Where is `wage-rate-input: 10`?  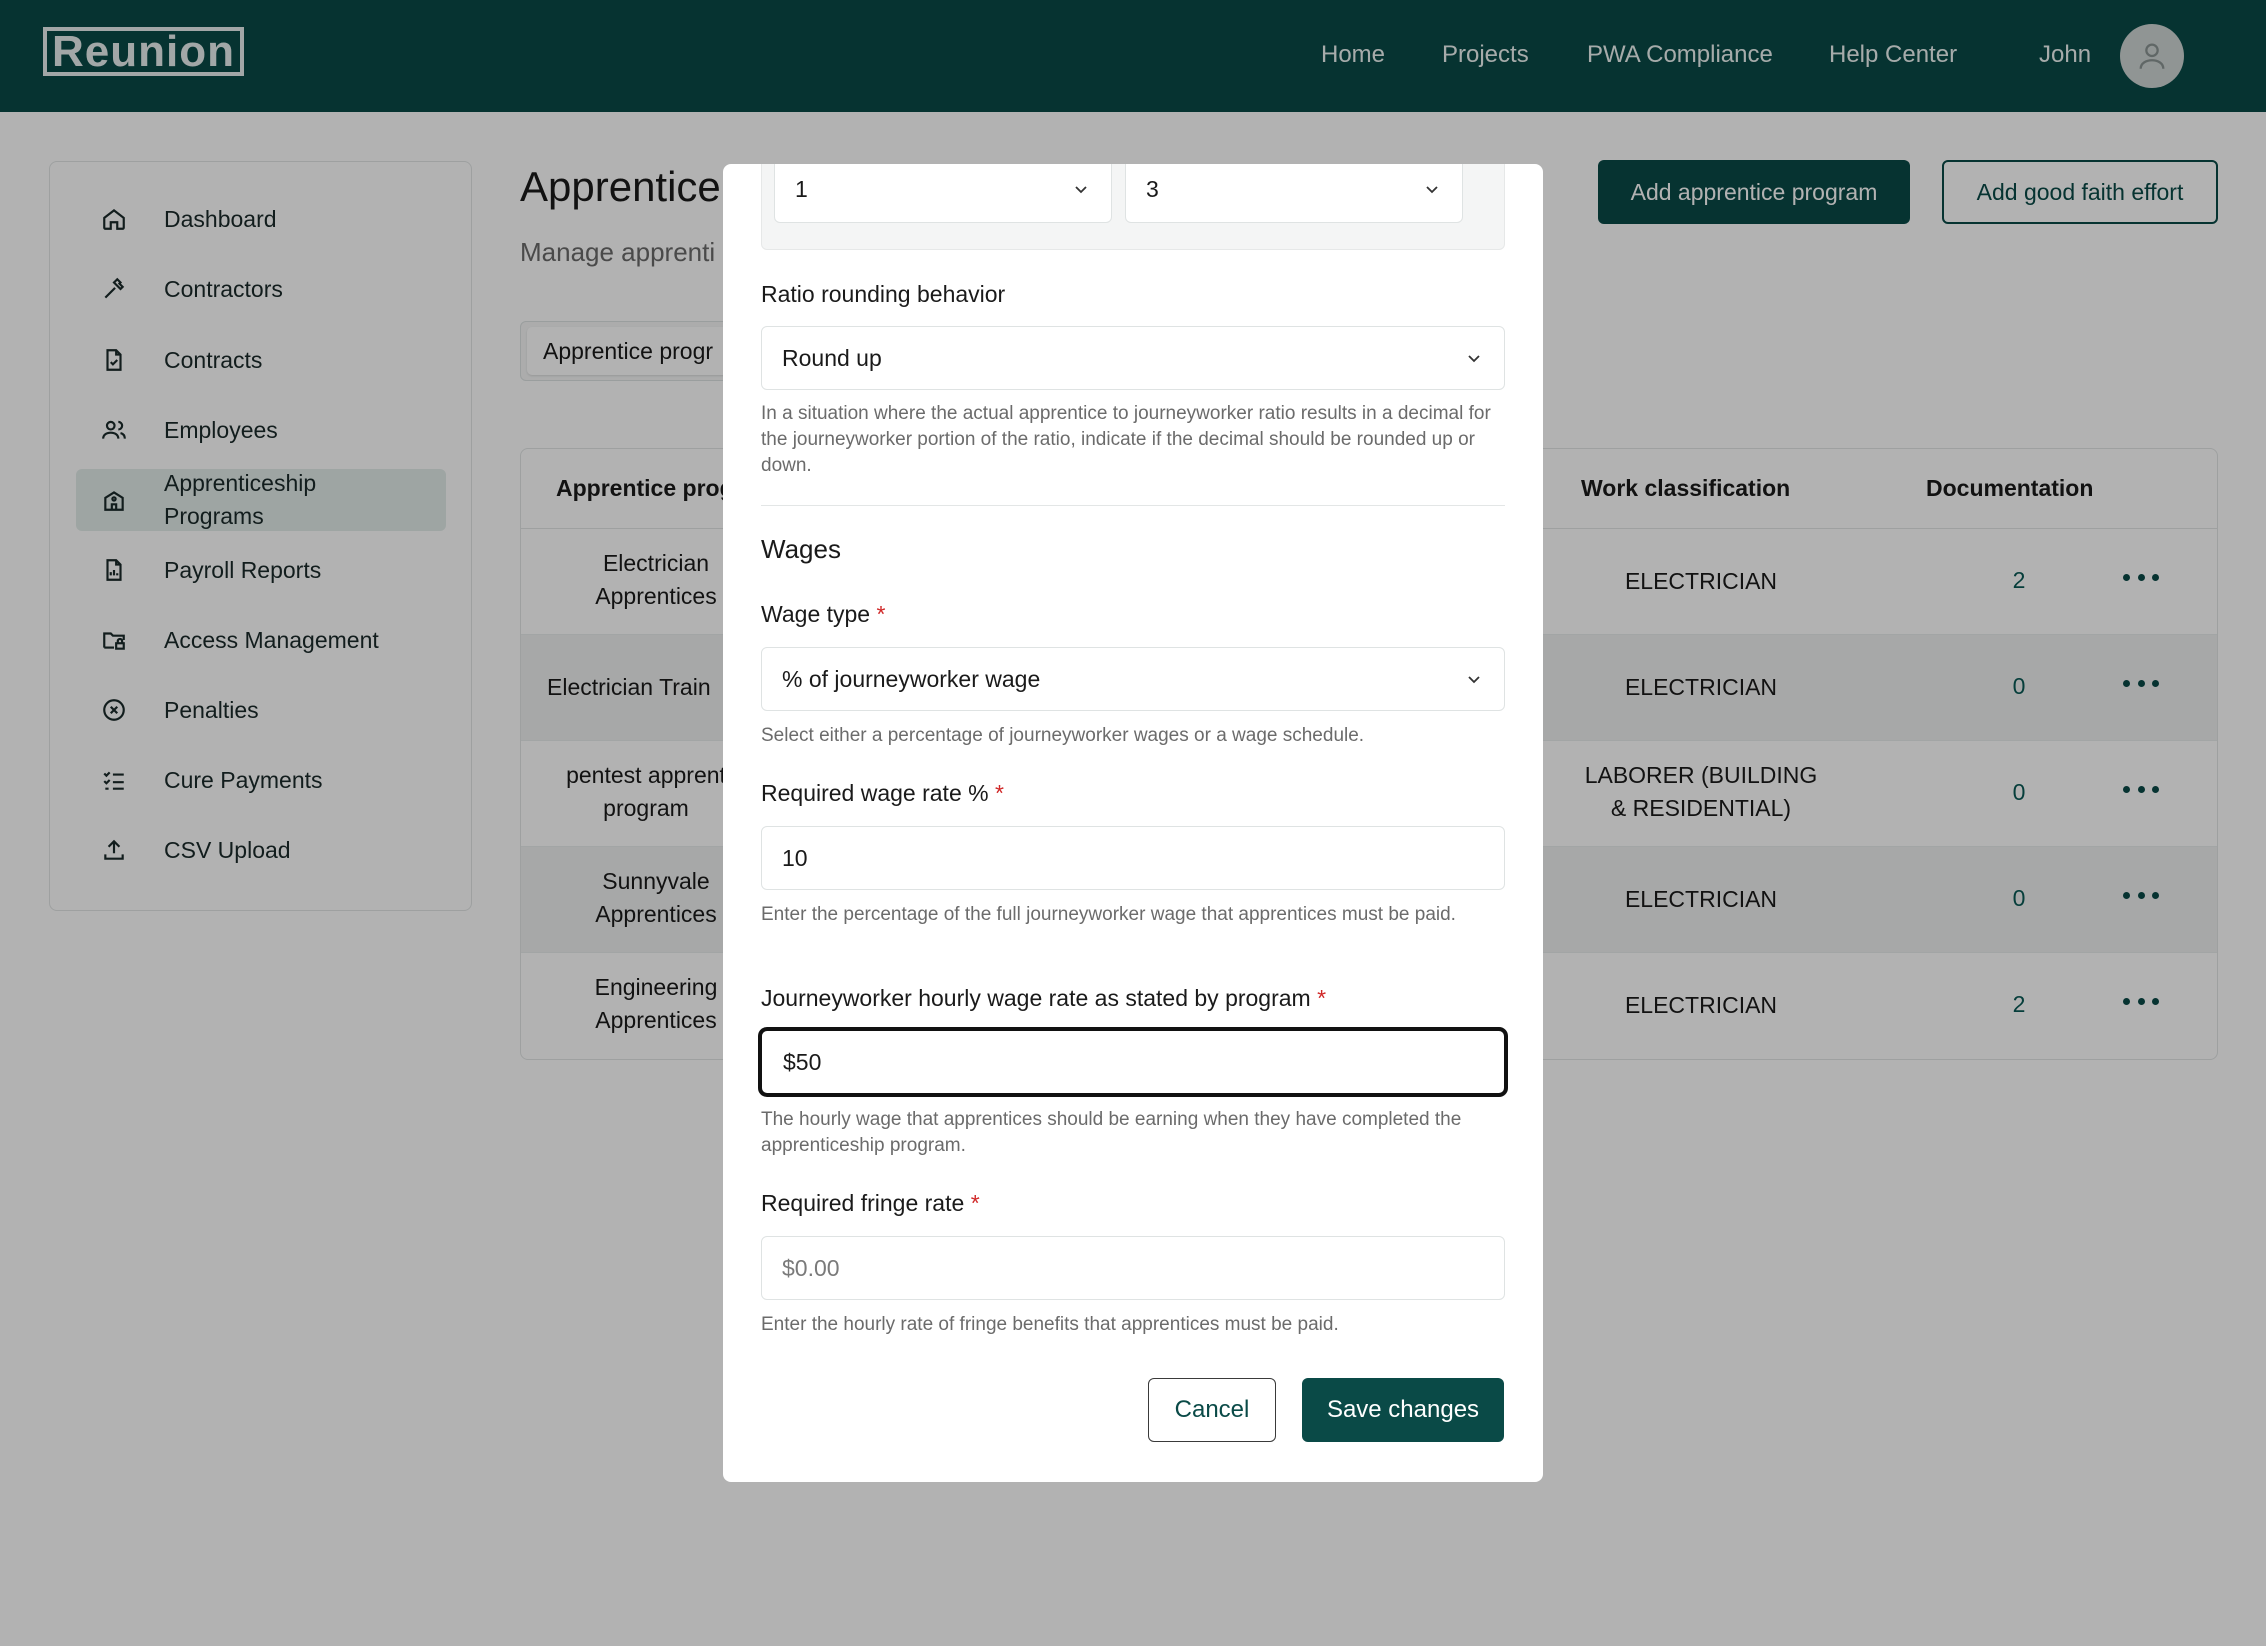
wage-rate-input: 10 is located at coordinates (1133, 858).